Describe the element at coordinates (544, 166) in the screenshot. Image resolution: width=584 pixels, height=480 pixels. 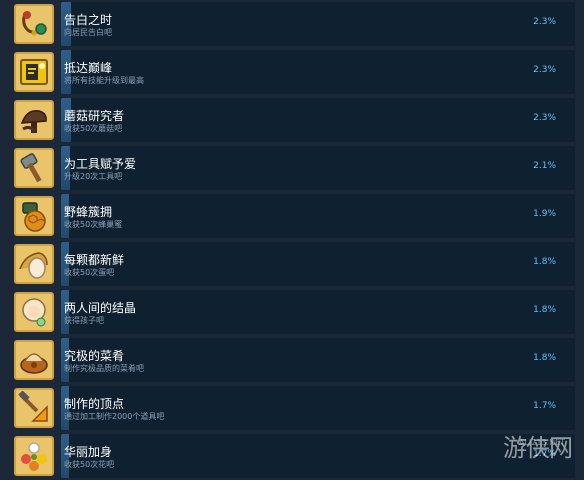
I see `unlock-percentage: 2.1%` at that location.